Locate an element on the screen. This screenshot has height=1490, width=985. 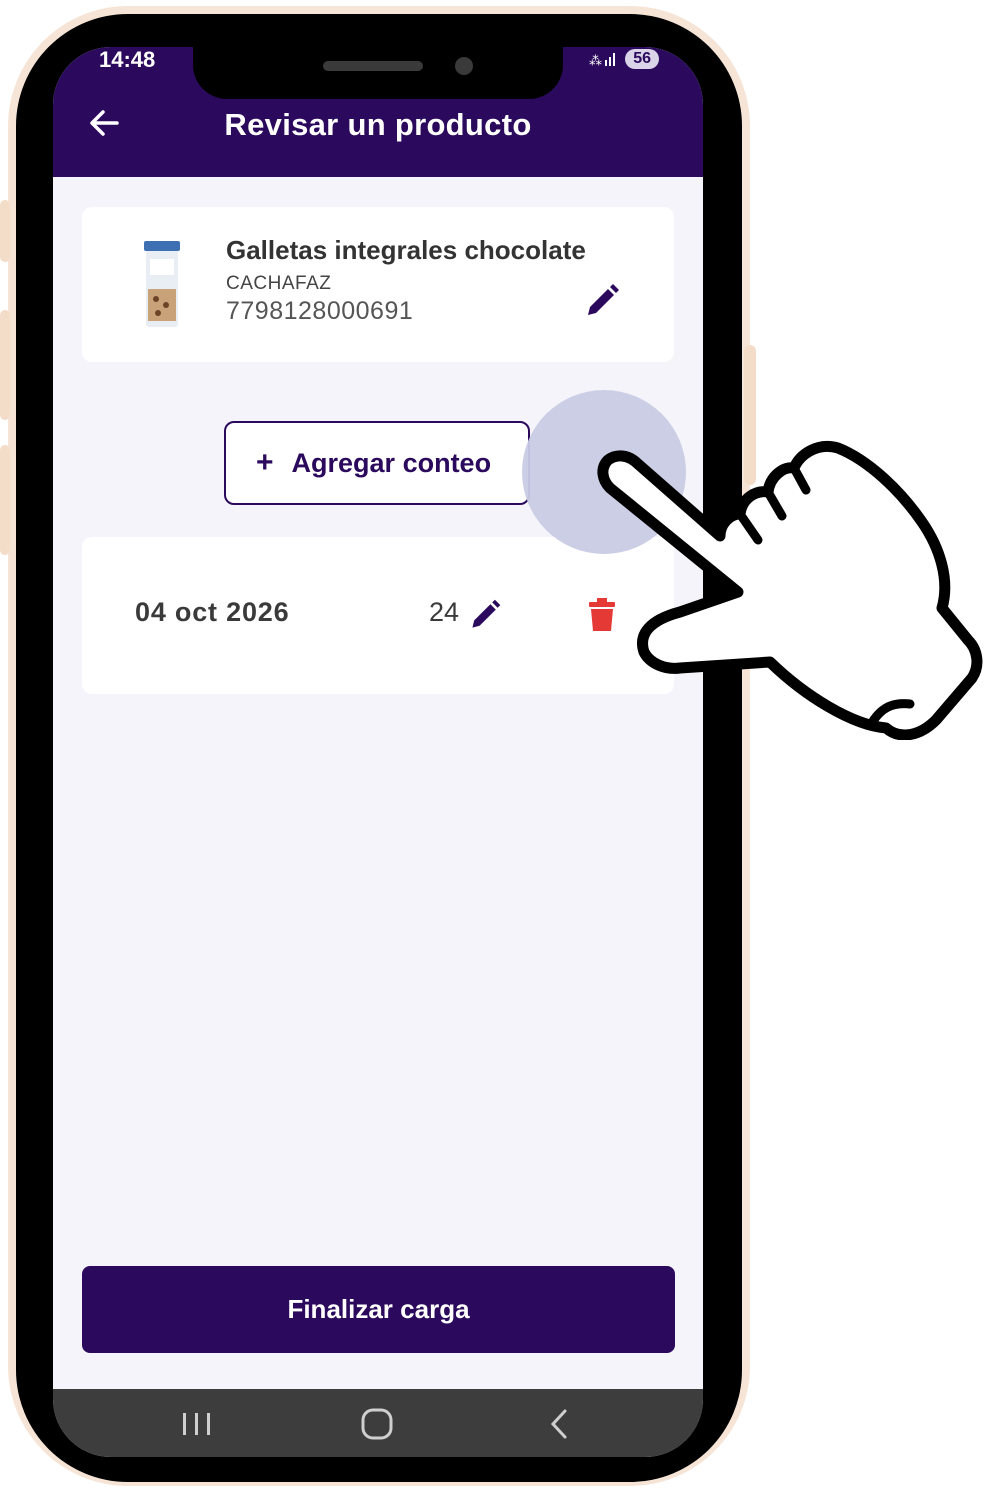
add-count-label: Agregar conteo is located at coordinates (391, 462).